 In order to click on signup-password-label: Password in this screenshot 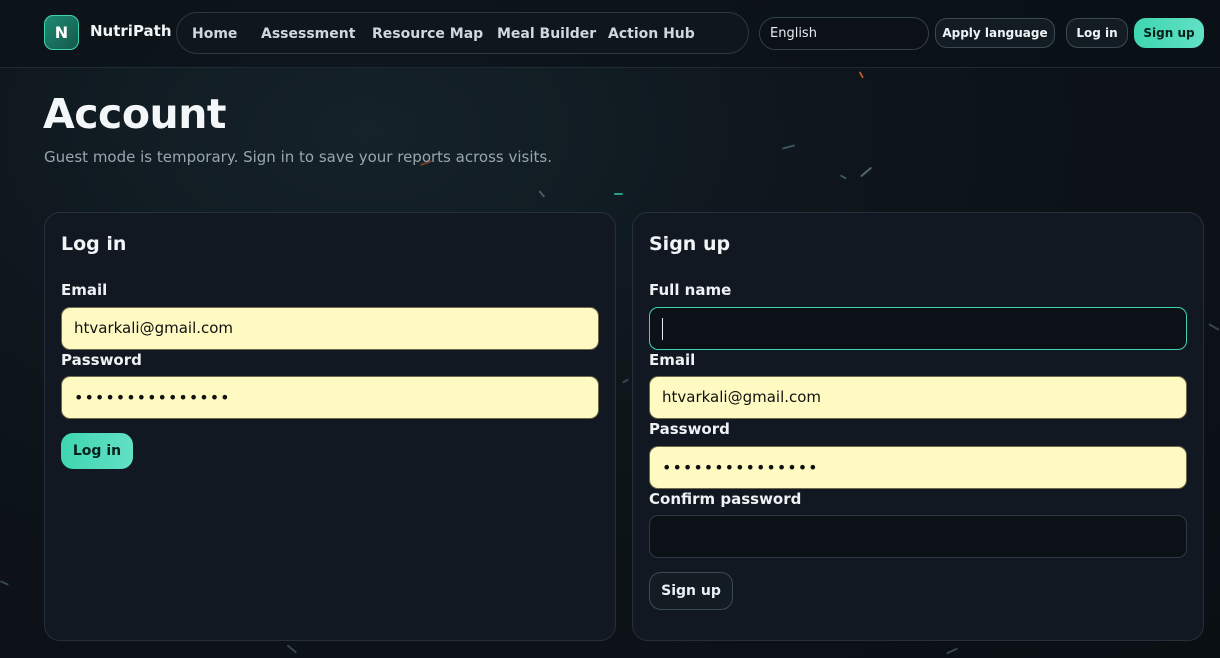, I will do `click(689, 429)`.